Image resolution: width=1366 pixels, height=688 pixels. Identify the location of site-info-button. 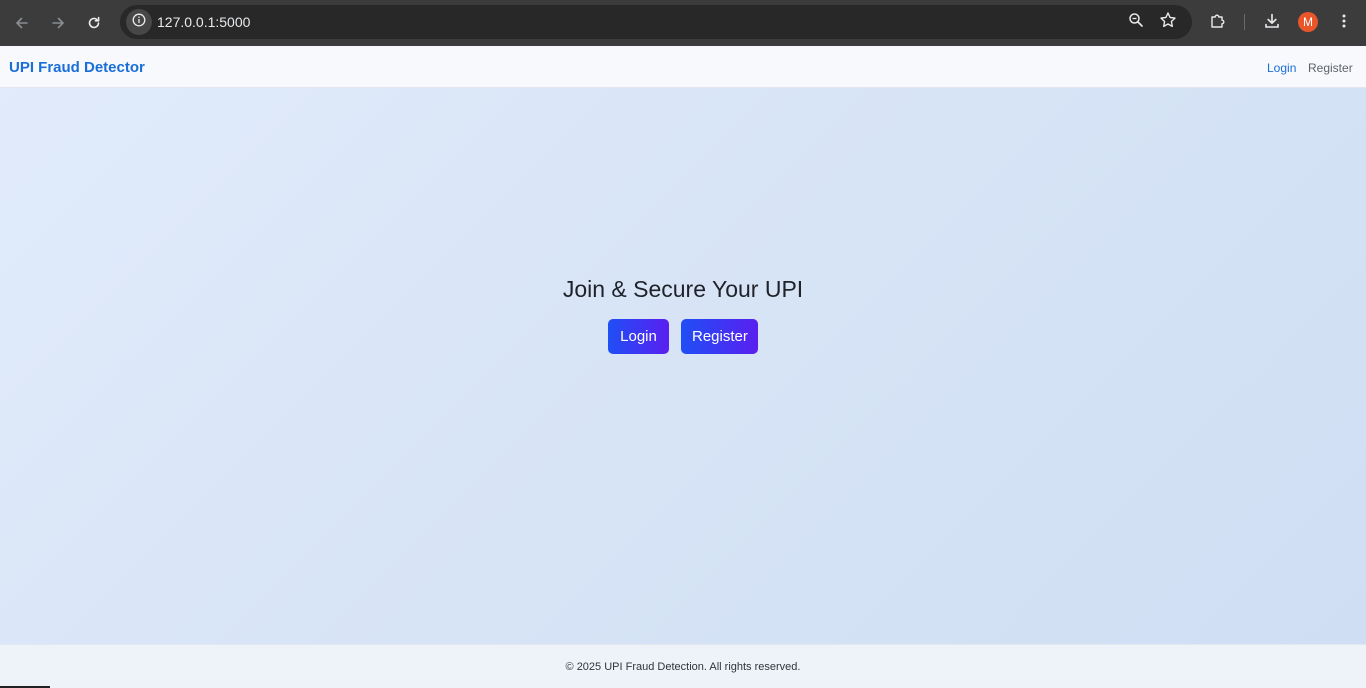
(139, 22).